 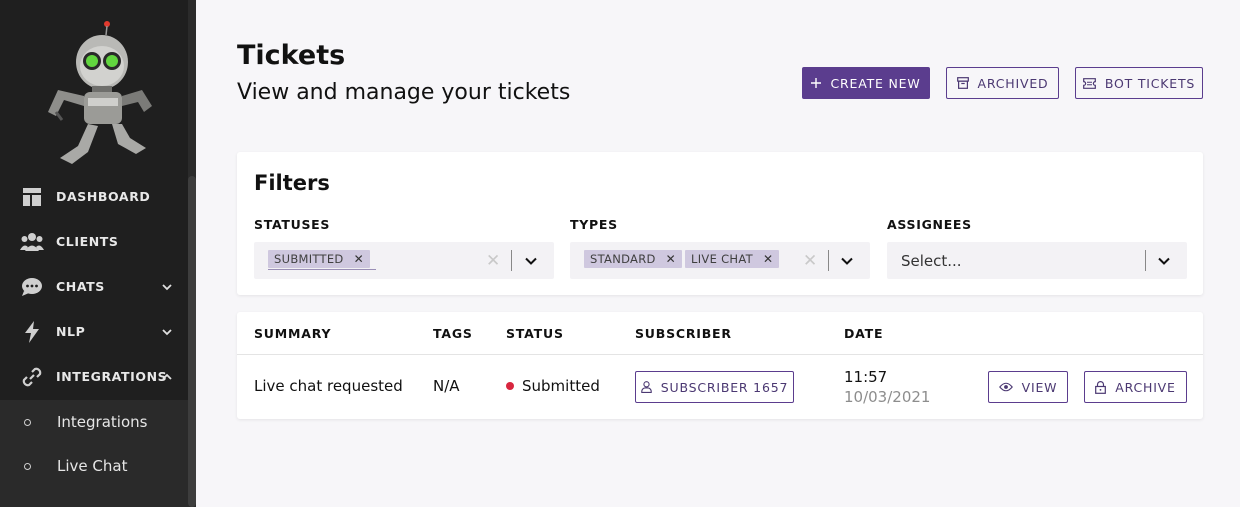 I want to click on table-header-divider, so click(x=720, y=354).